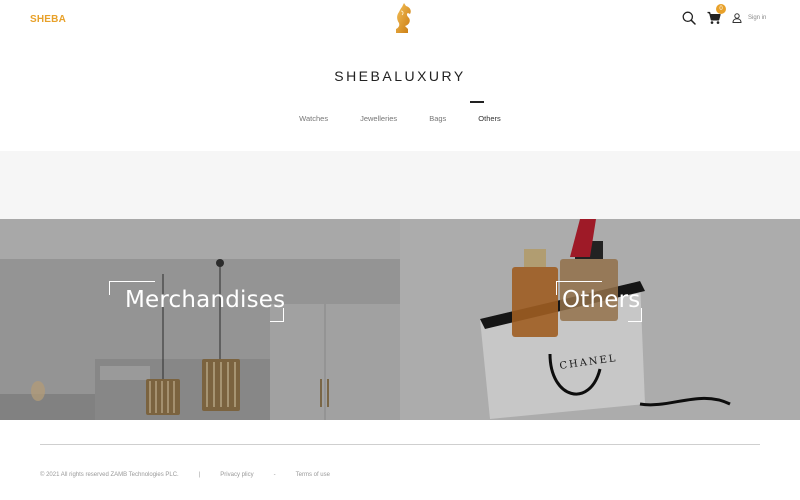  What do you see at coordinates (205, 300) in the screenshot?
I see `category-label-merchandises: Merchandises` at bounding box center [205, 300].